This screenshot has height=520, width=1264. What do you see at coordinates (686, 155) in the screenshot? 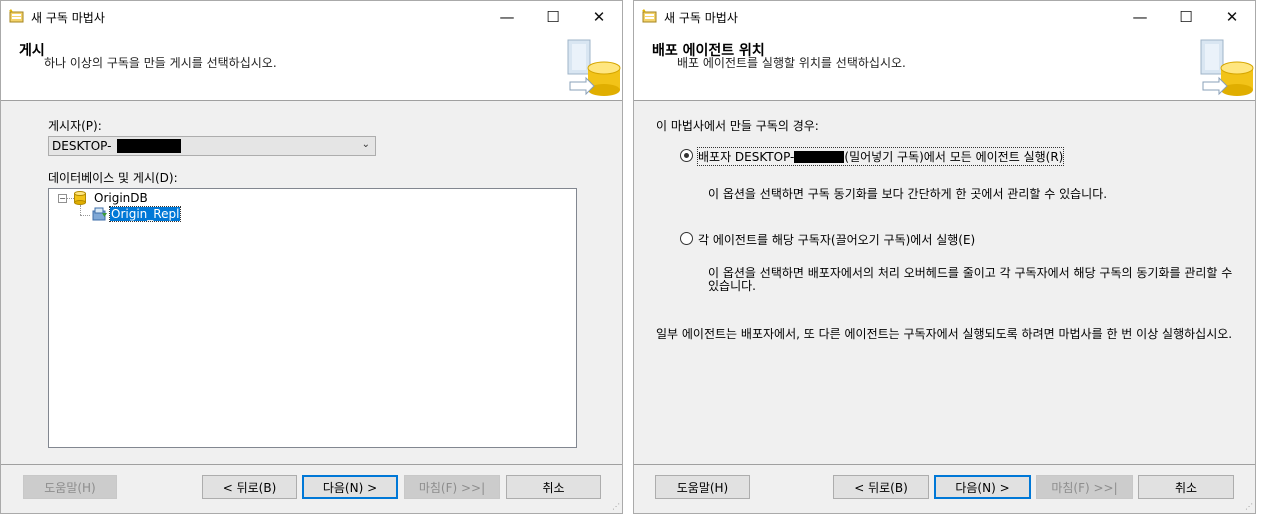
I see `radio-run-at-distributor` at bounding box center [686, 155].